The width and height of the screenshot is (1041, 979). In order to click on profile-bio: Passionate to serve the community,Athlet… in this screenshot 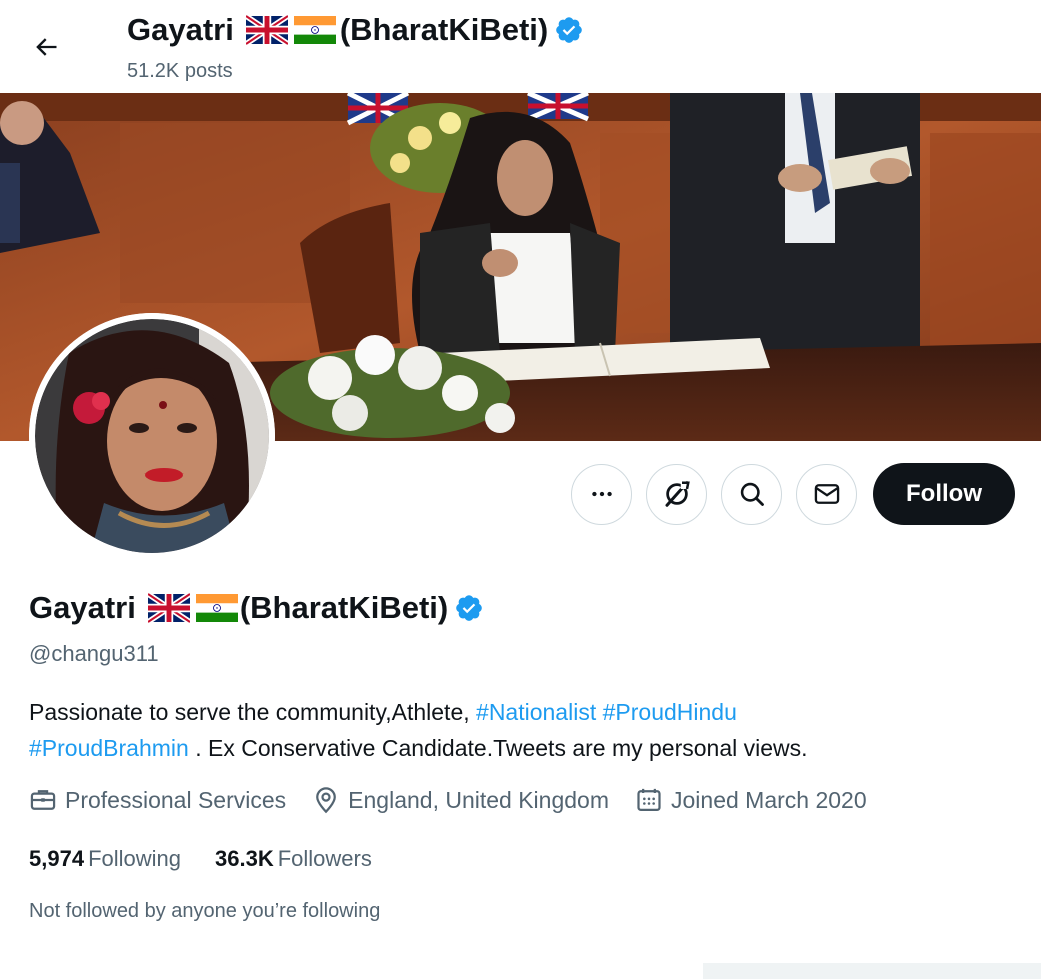, I will do `click(524, 730)`.